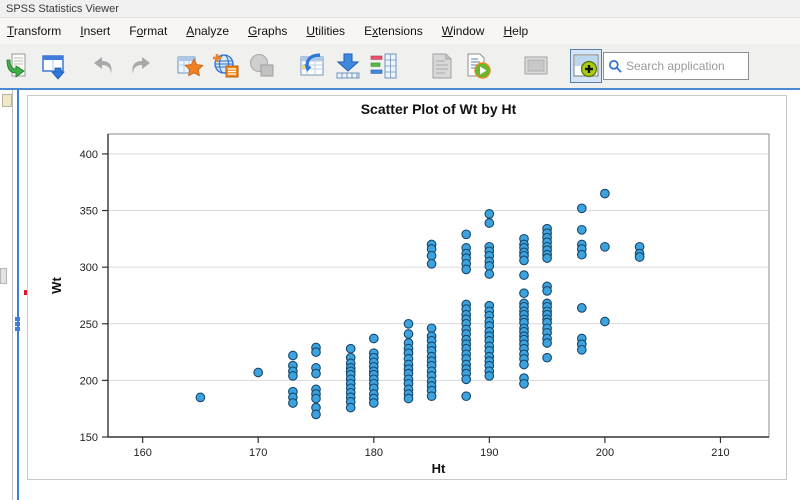 The image size is (800, 500). Describe the element at coordinates (95, 31) in the screenshot. I see `menu-item-insert: Insert` at that location.